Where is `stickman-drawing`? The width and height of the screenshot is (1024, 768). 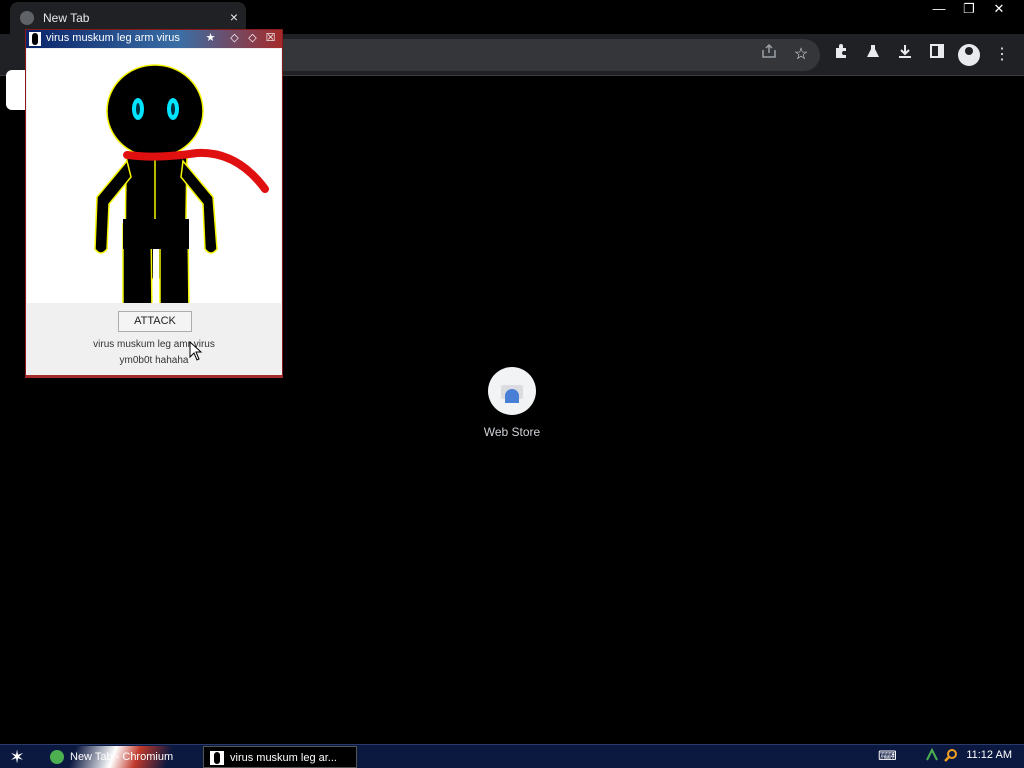
stickman-drawing is located at coordinates (154, 185).